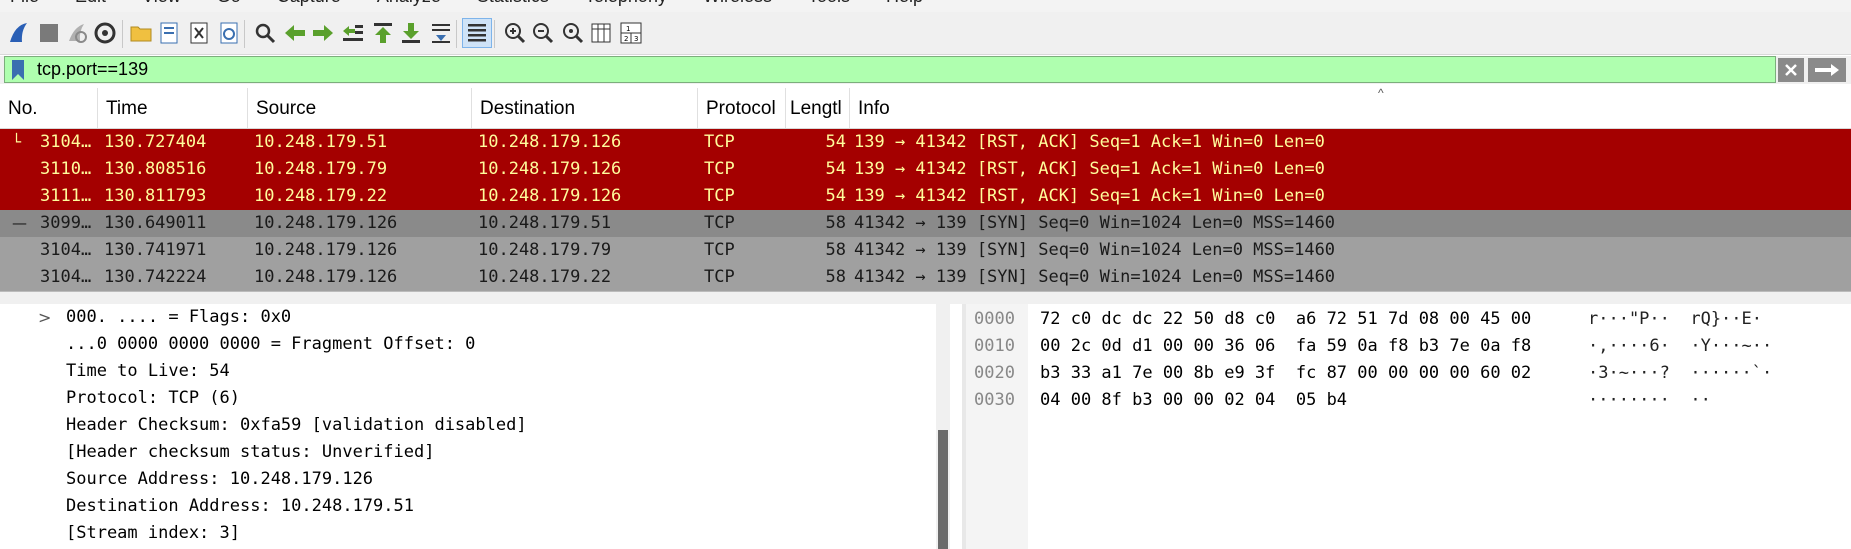 This screenshot has width=1851, height=549. Describe the element at coordinates (90, 3) in the screenshot. I see `menu-item-edit: Edit` at that location.